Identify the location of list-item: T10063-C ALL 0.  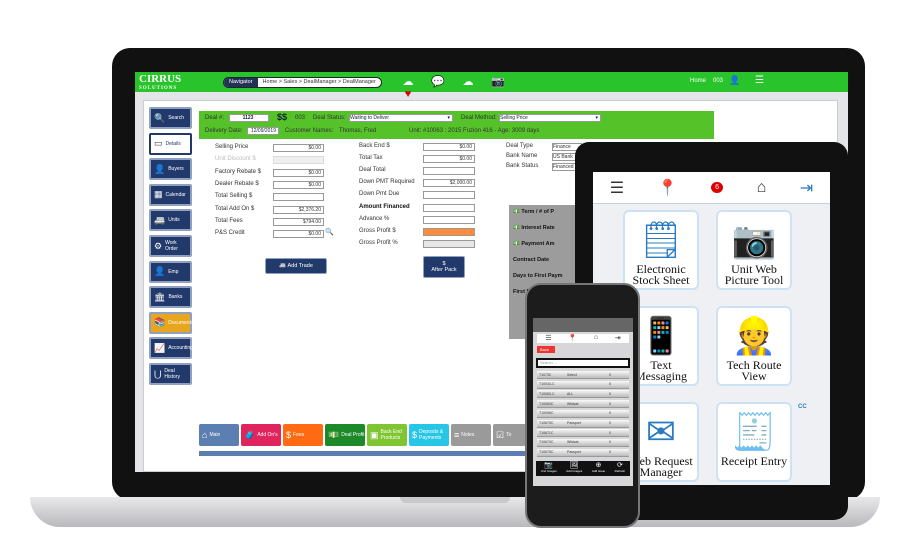
(583, 394).